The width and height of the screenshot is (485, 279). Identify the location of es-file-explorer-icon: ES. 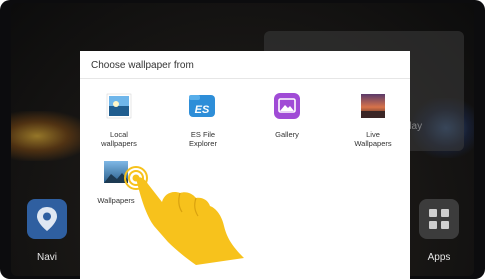
(202, 106).